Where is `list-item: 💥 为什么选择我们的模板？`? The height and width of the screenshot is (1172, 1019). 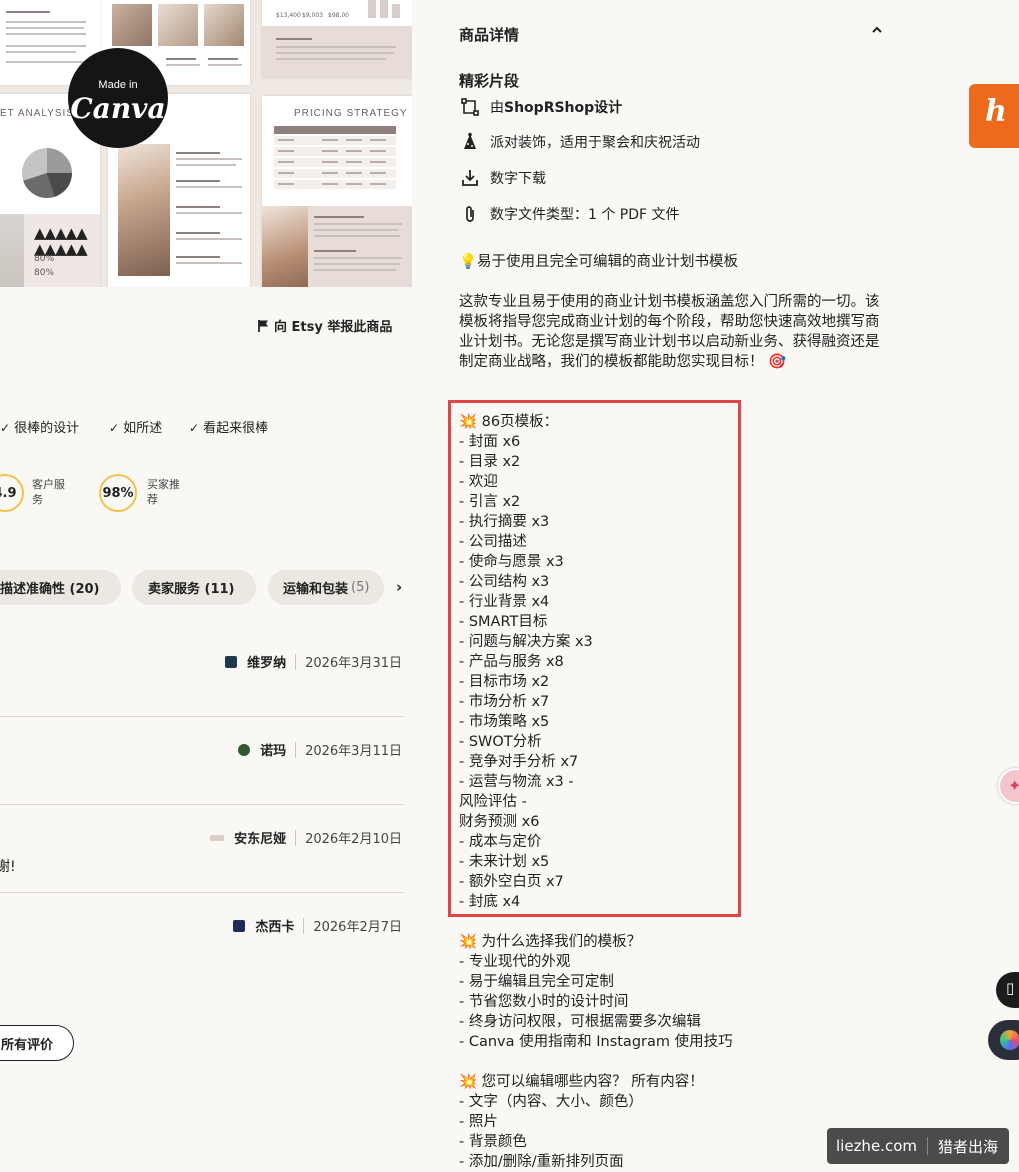 list-item: 💥 为什么选择我们的模板？ is located at coordinates (550, 942).